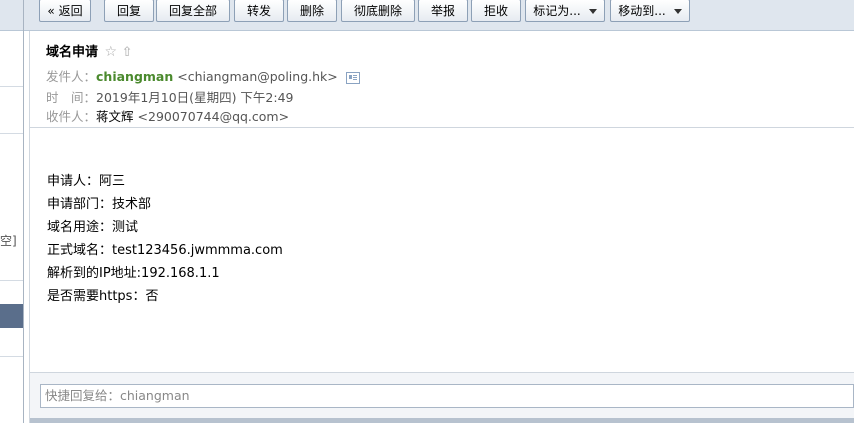  Describe the element at coordinates (11, 316) in the screenshot. I see `left-selected-item` at that location.